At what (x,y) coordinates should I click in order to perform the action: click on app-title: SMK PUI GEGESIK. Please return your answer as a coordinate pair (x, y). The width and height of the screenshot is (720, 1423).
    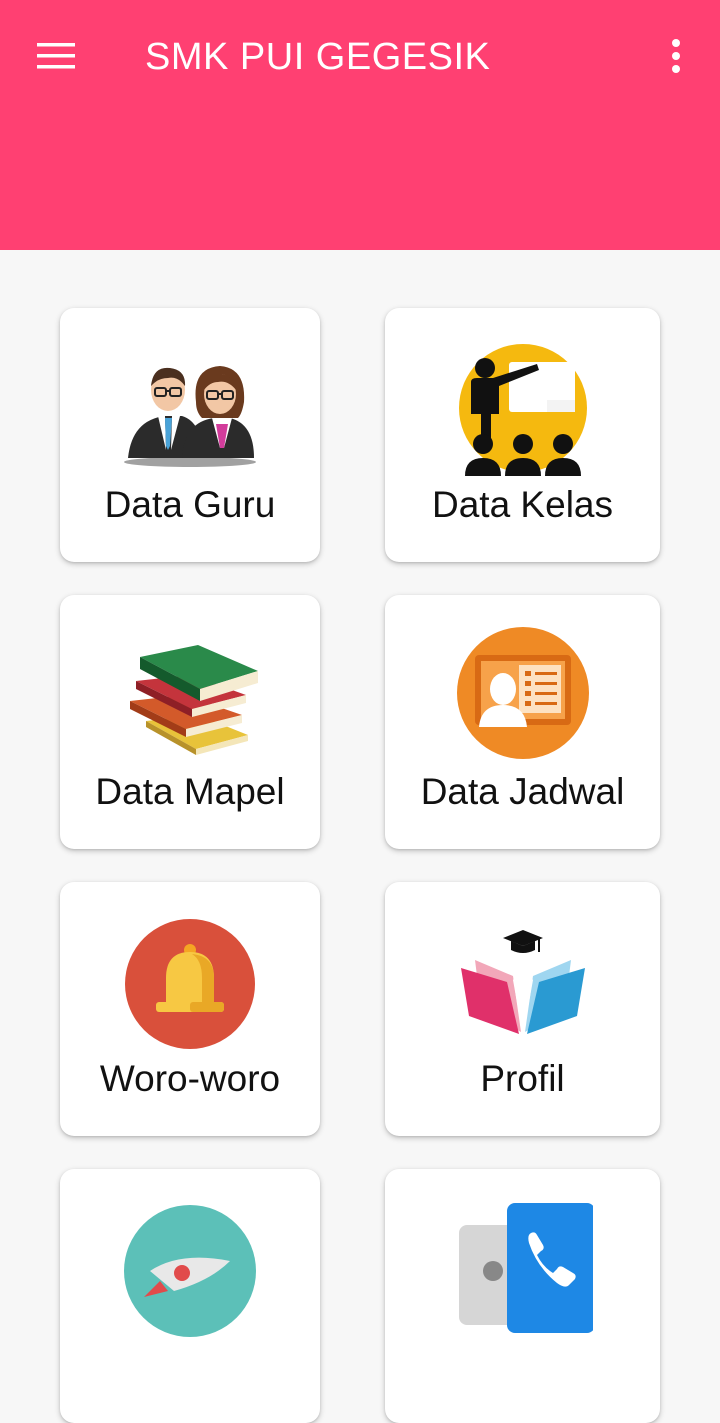
    Looking at the image, I should click on (318, 57).